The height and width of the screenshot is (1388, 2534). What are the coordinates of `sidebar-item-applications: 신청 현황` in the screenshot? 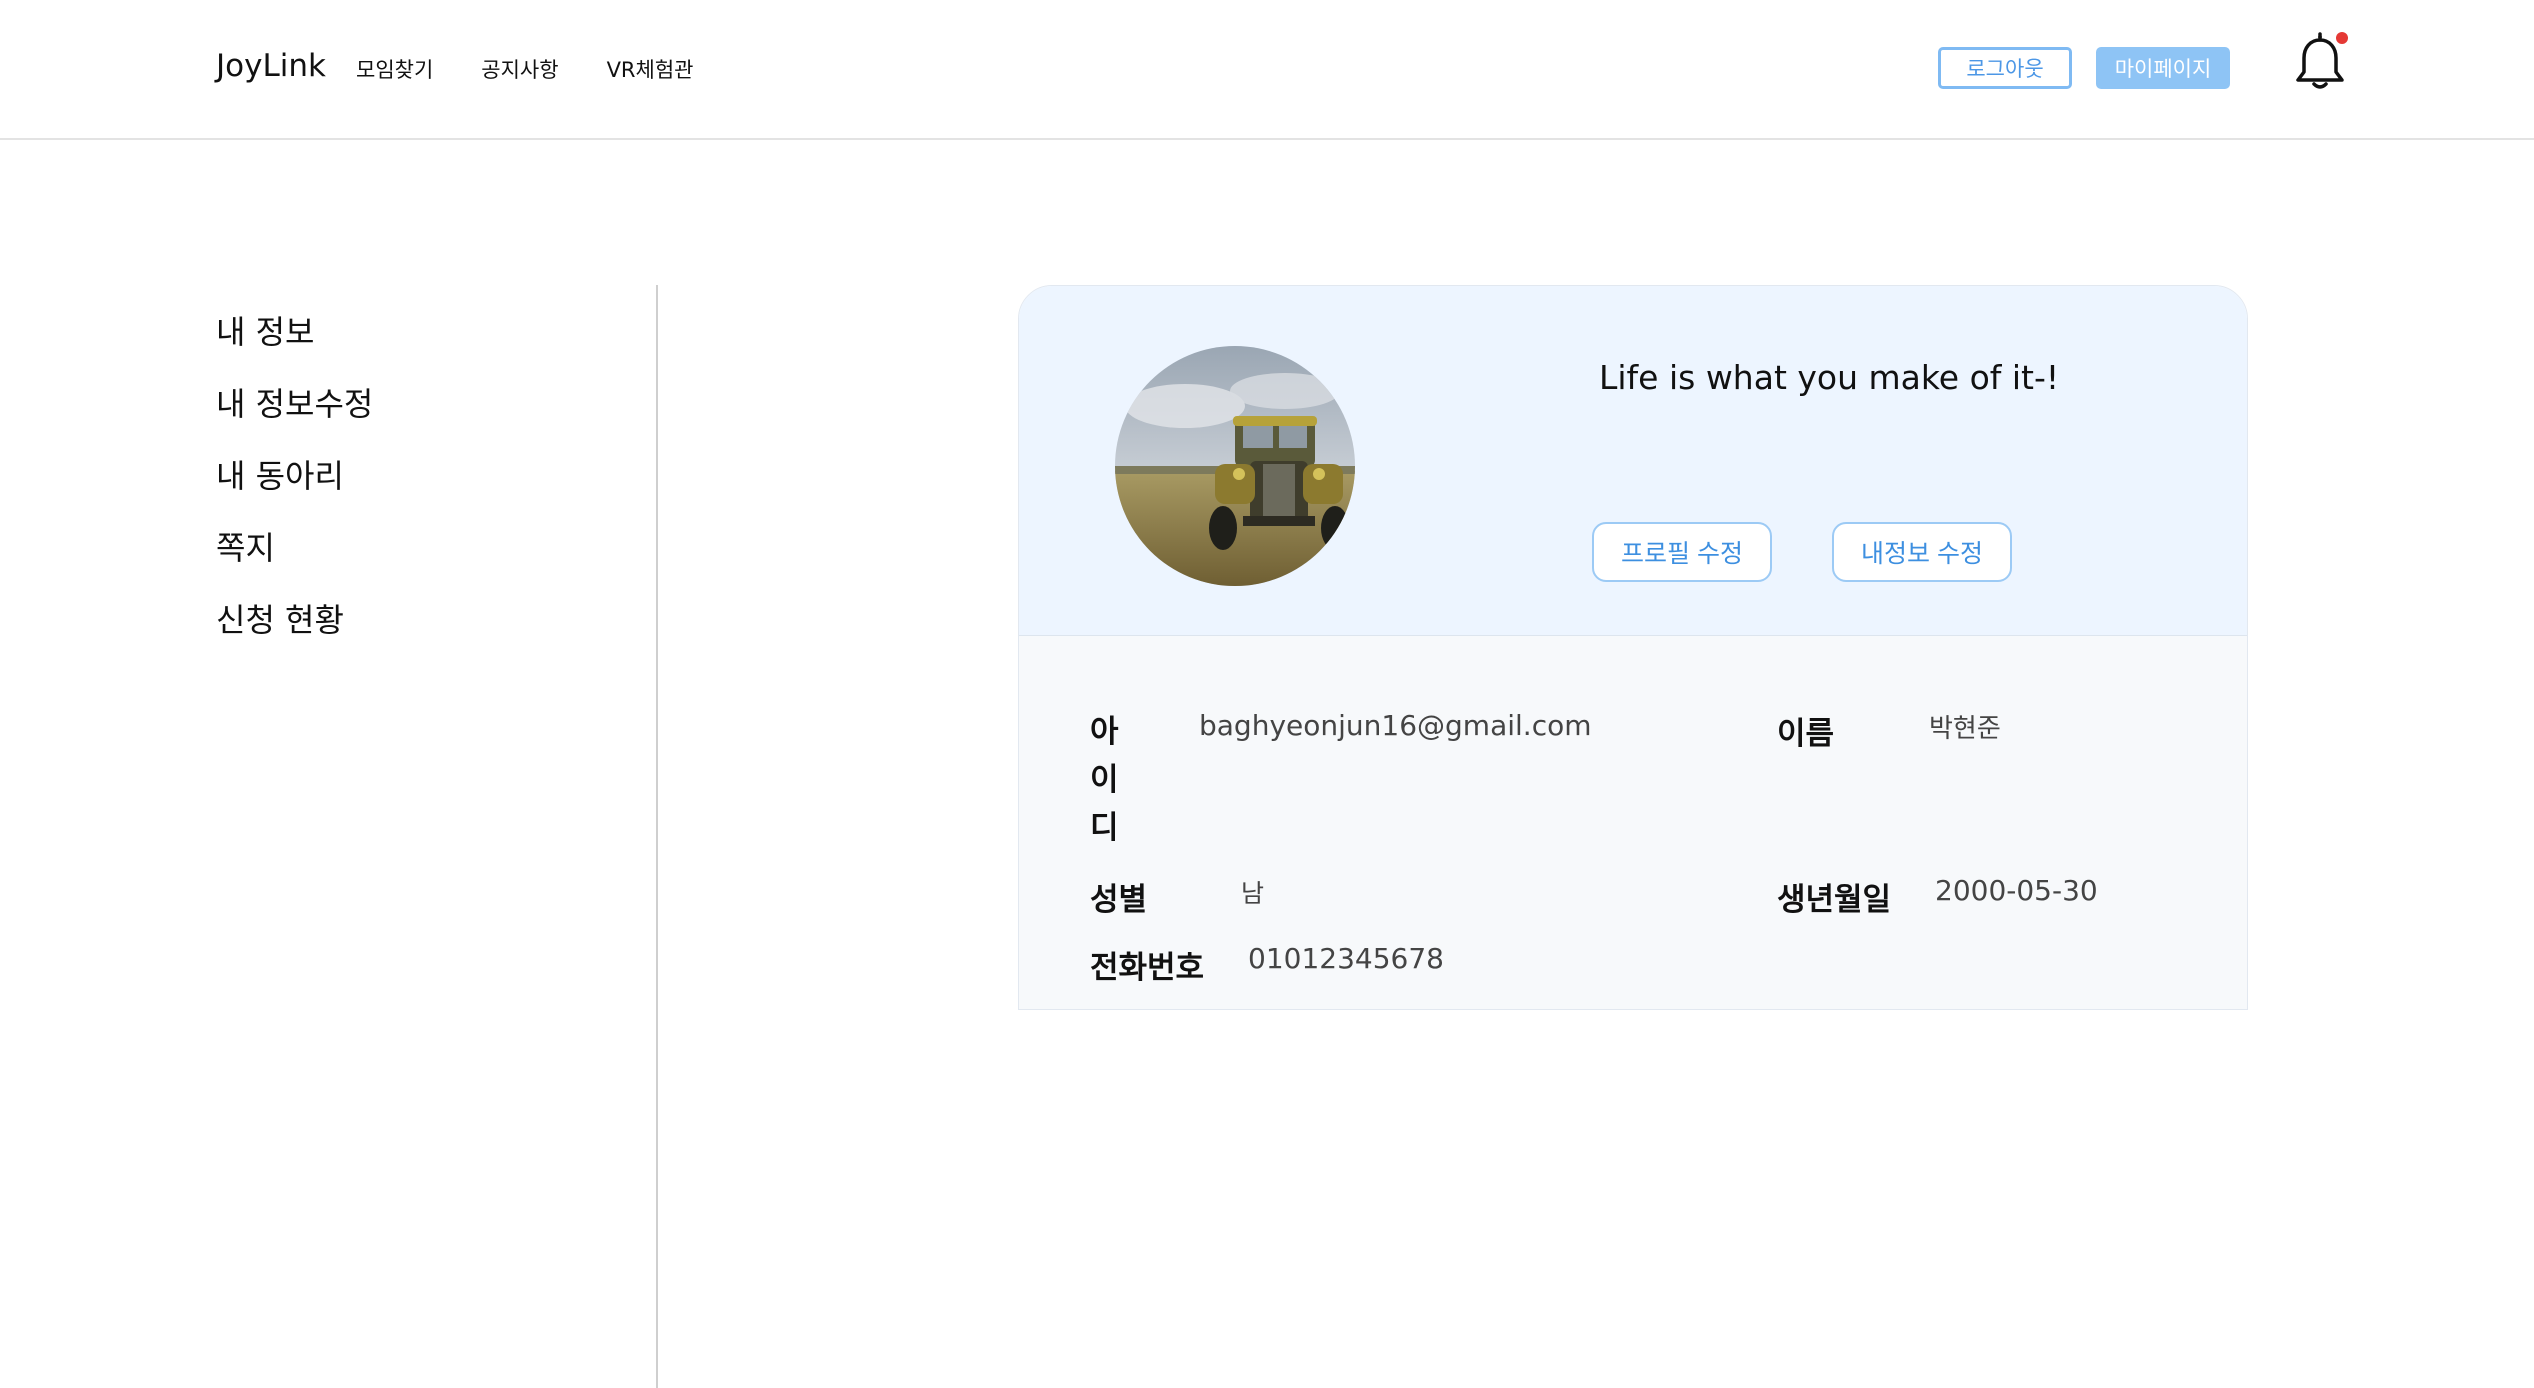 It's located at (294, 634).